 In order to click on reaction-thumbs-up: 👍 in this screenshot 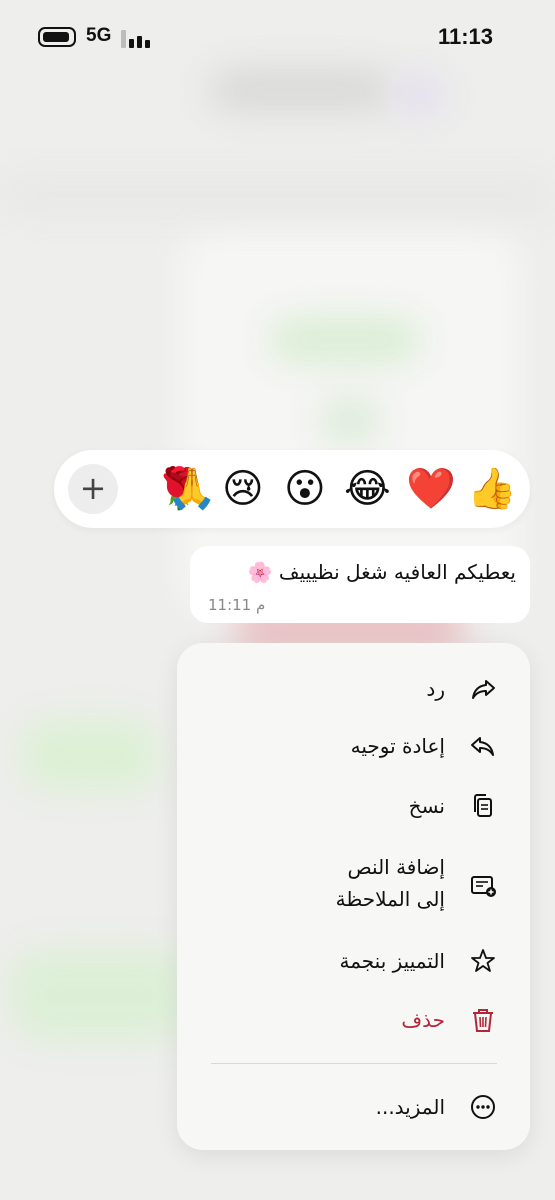, I will do `click(492, 489)`.